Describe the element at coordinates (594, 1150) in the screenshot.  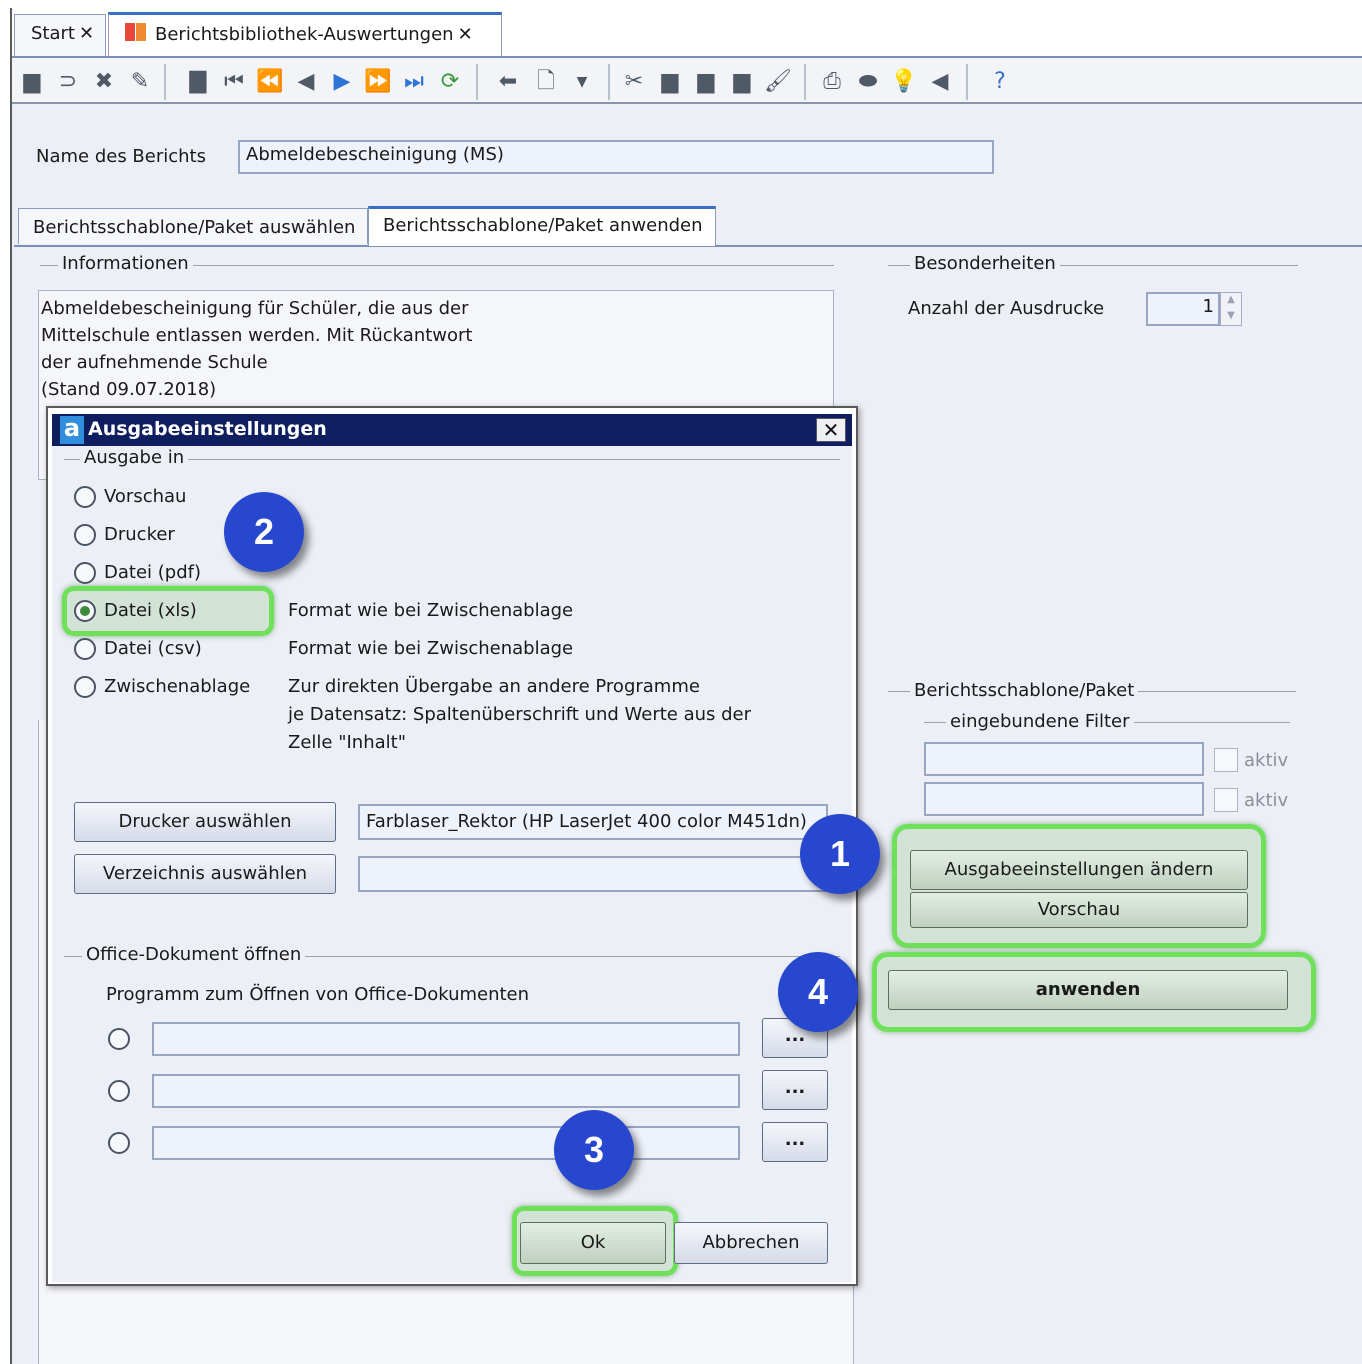
I see `step-badge-3: 3` at that location.